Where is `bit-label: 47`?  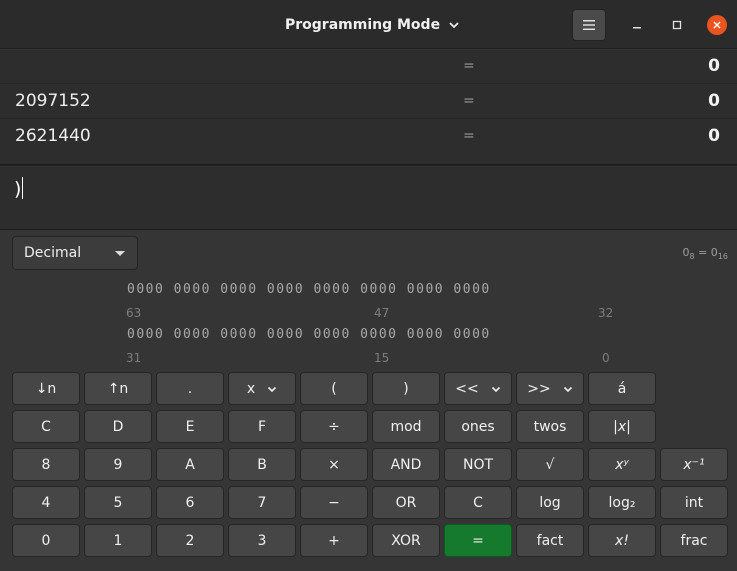 bit-label: 47 is located at coordinates (382, 313).